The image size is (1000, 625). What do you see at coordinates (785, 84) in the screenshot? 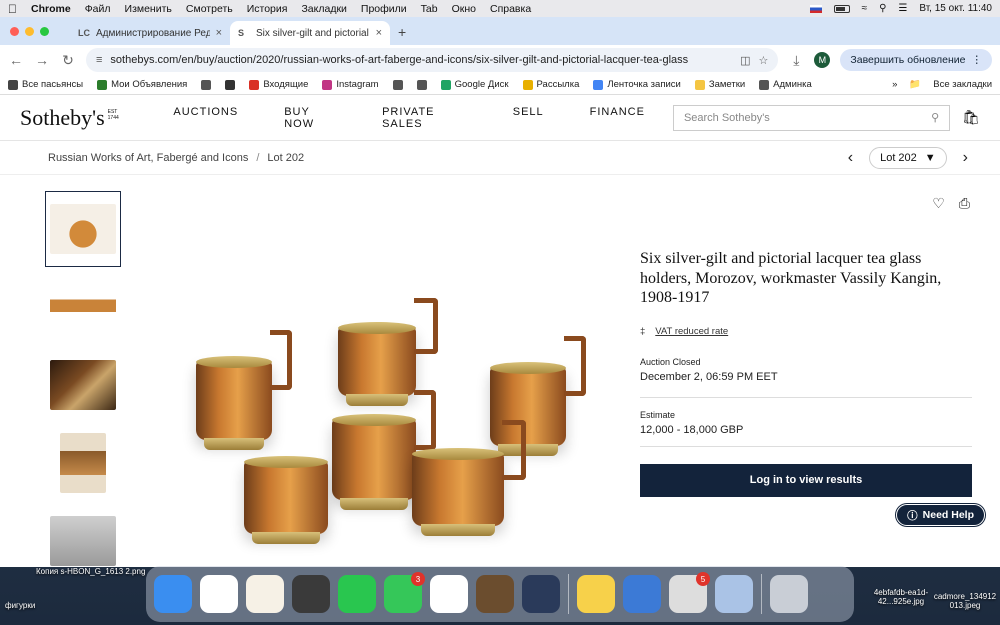
I see `bookmark-item: Админка` at bounding box center [785, 84].